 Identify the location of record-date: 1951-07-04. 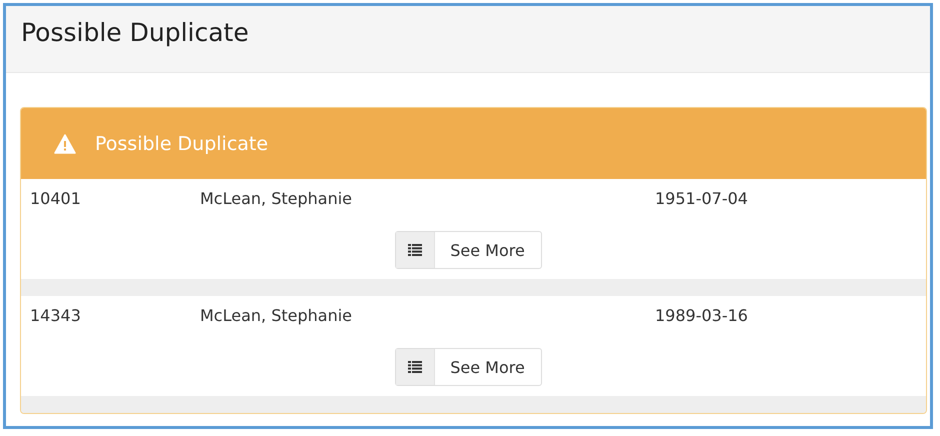
(701, 199).